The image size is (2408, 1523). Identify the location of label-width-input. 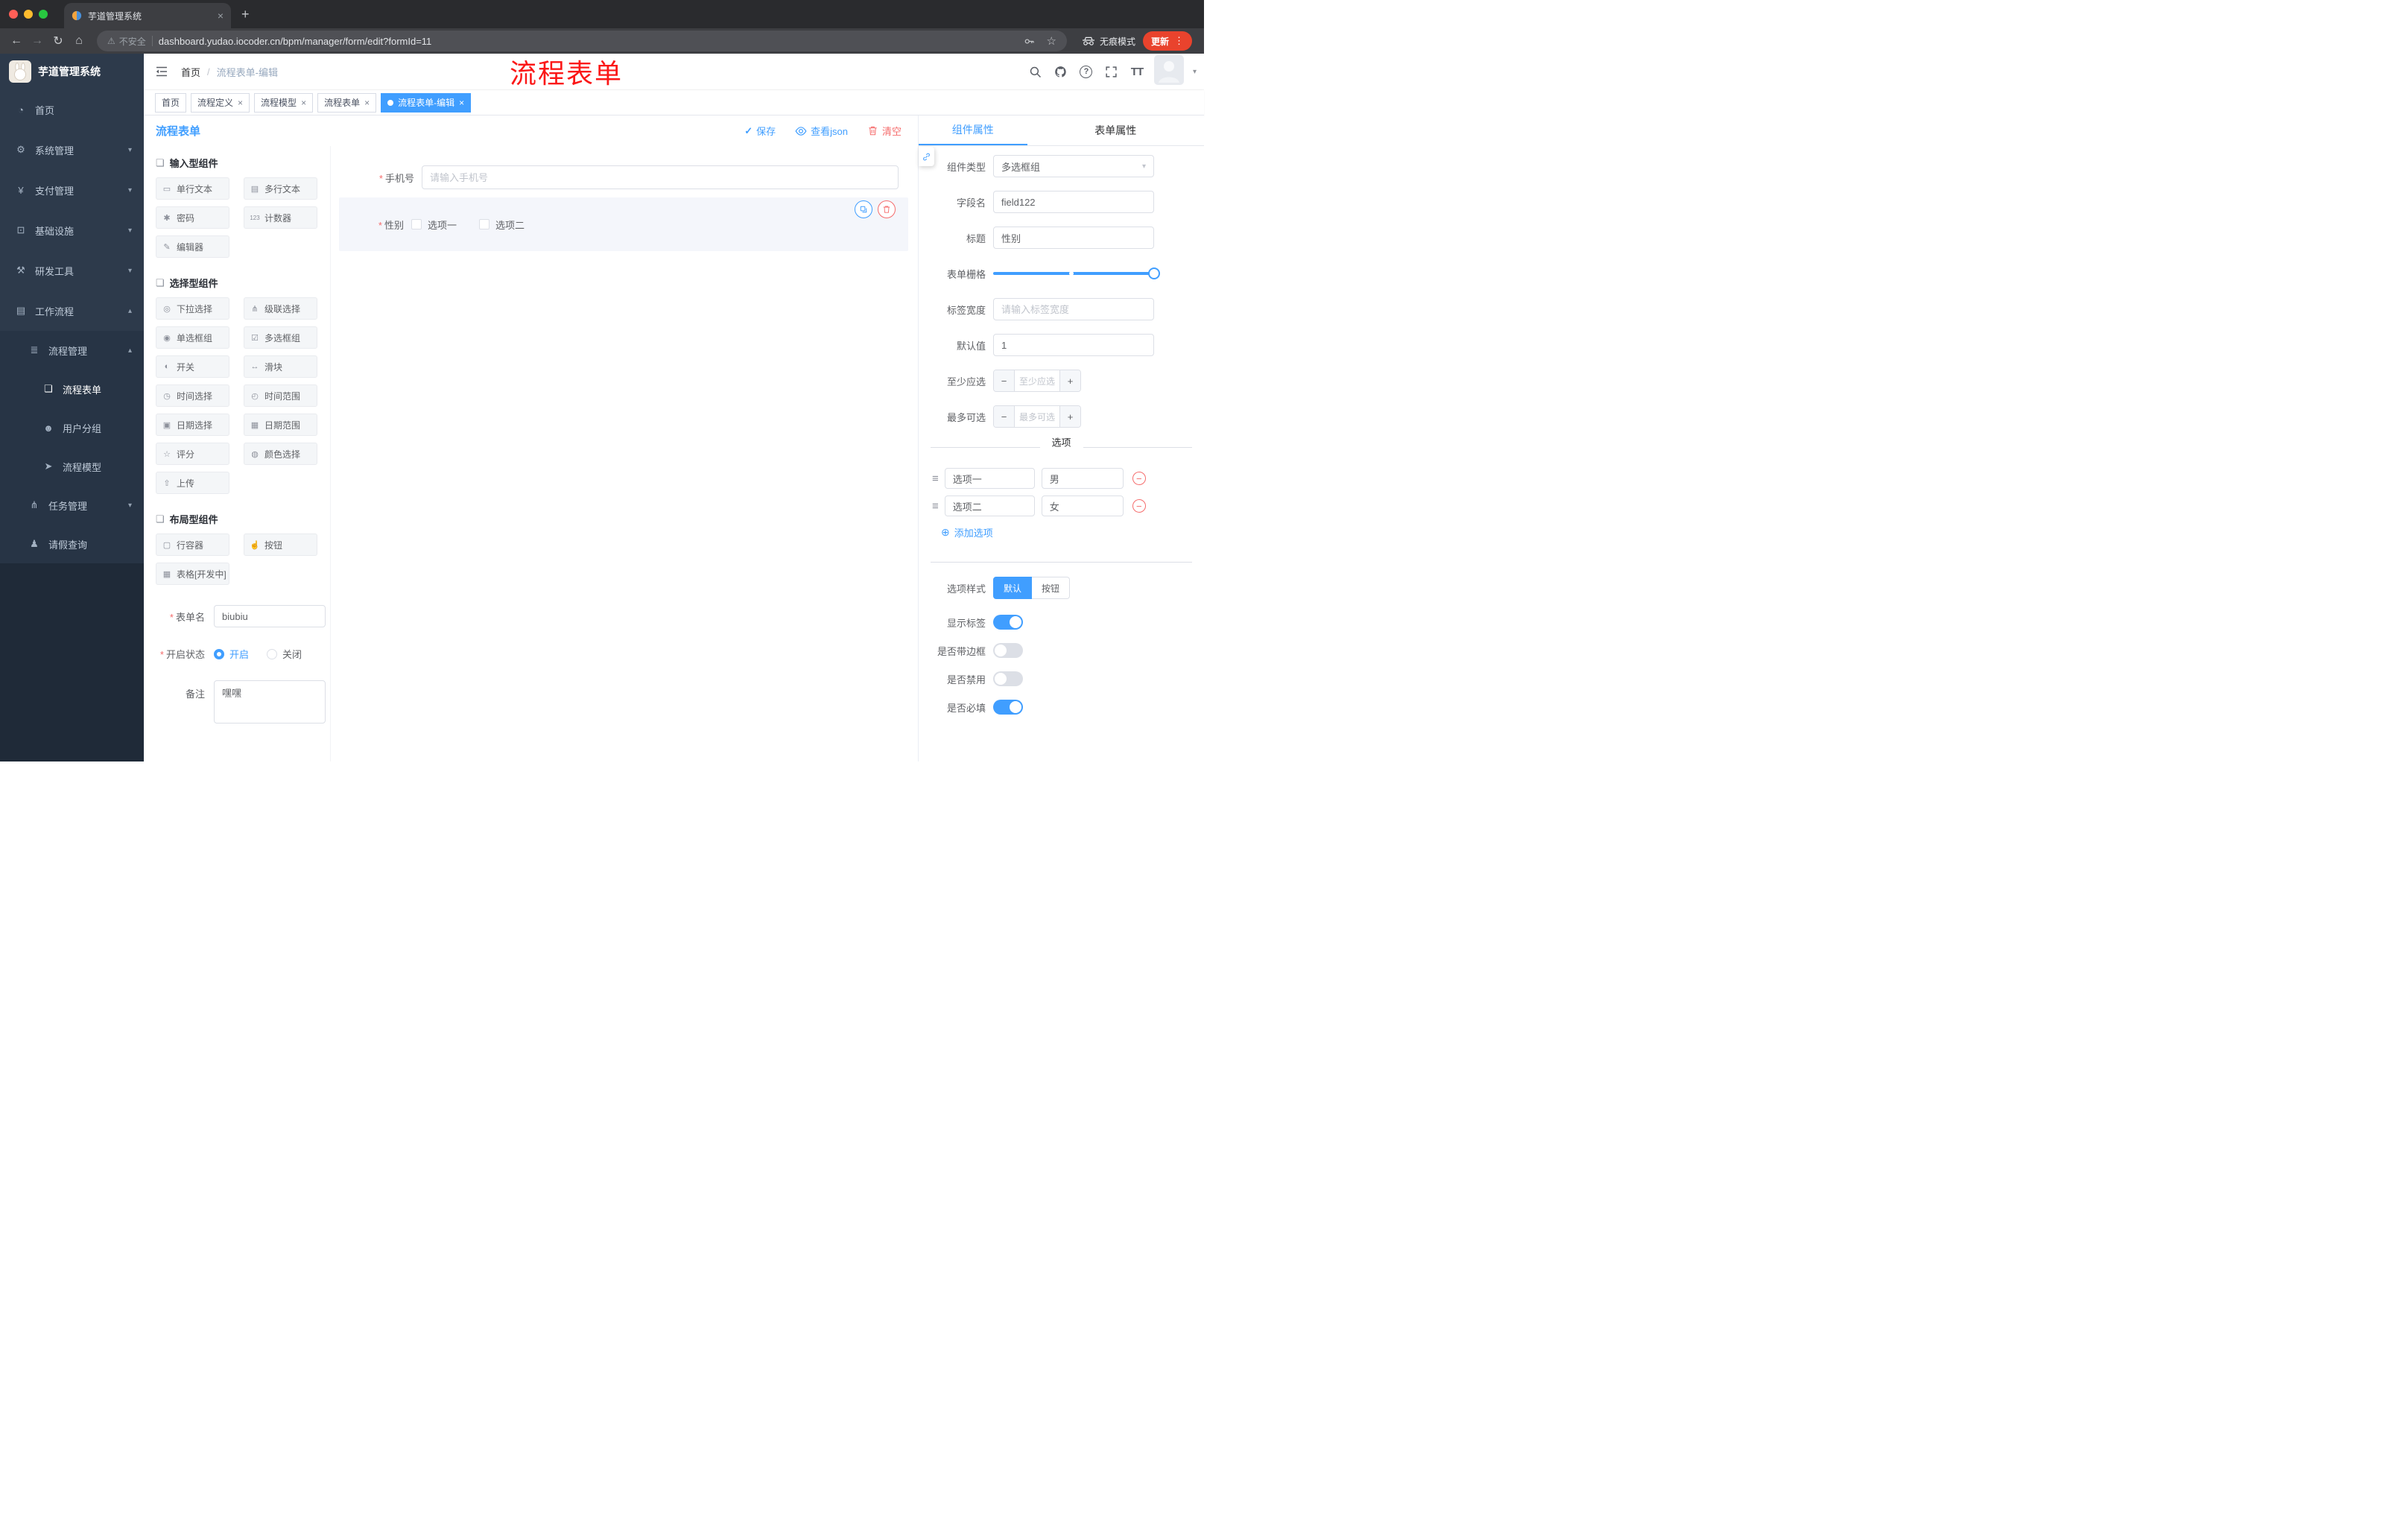
(1073, 309).